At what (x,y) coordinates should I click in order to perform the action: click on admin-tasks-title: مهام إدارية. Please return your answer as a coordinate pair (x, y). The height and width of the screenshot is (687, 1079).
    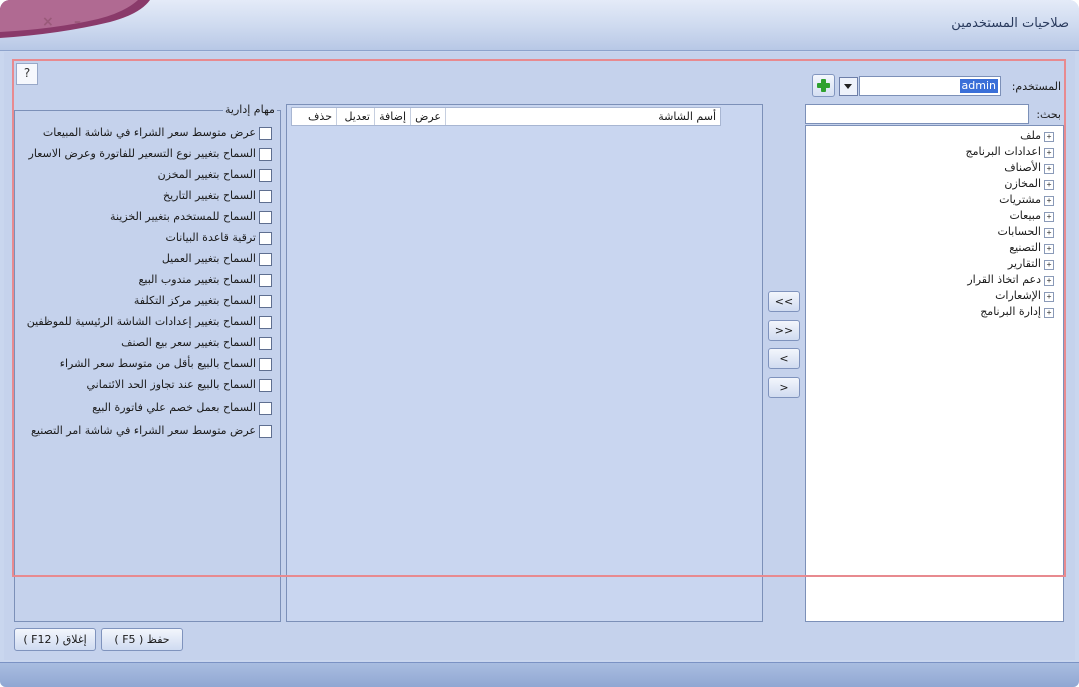
    Looking at the image, I should click on (250, 109).